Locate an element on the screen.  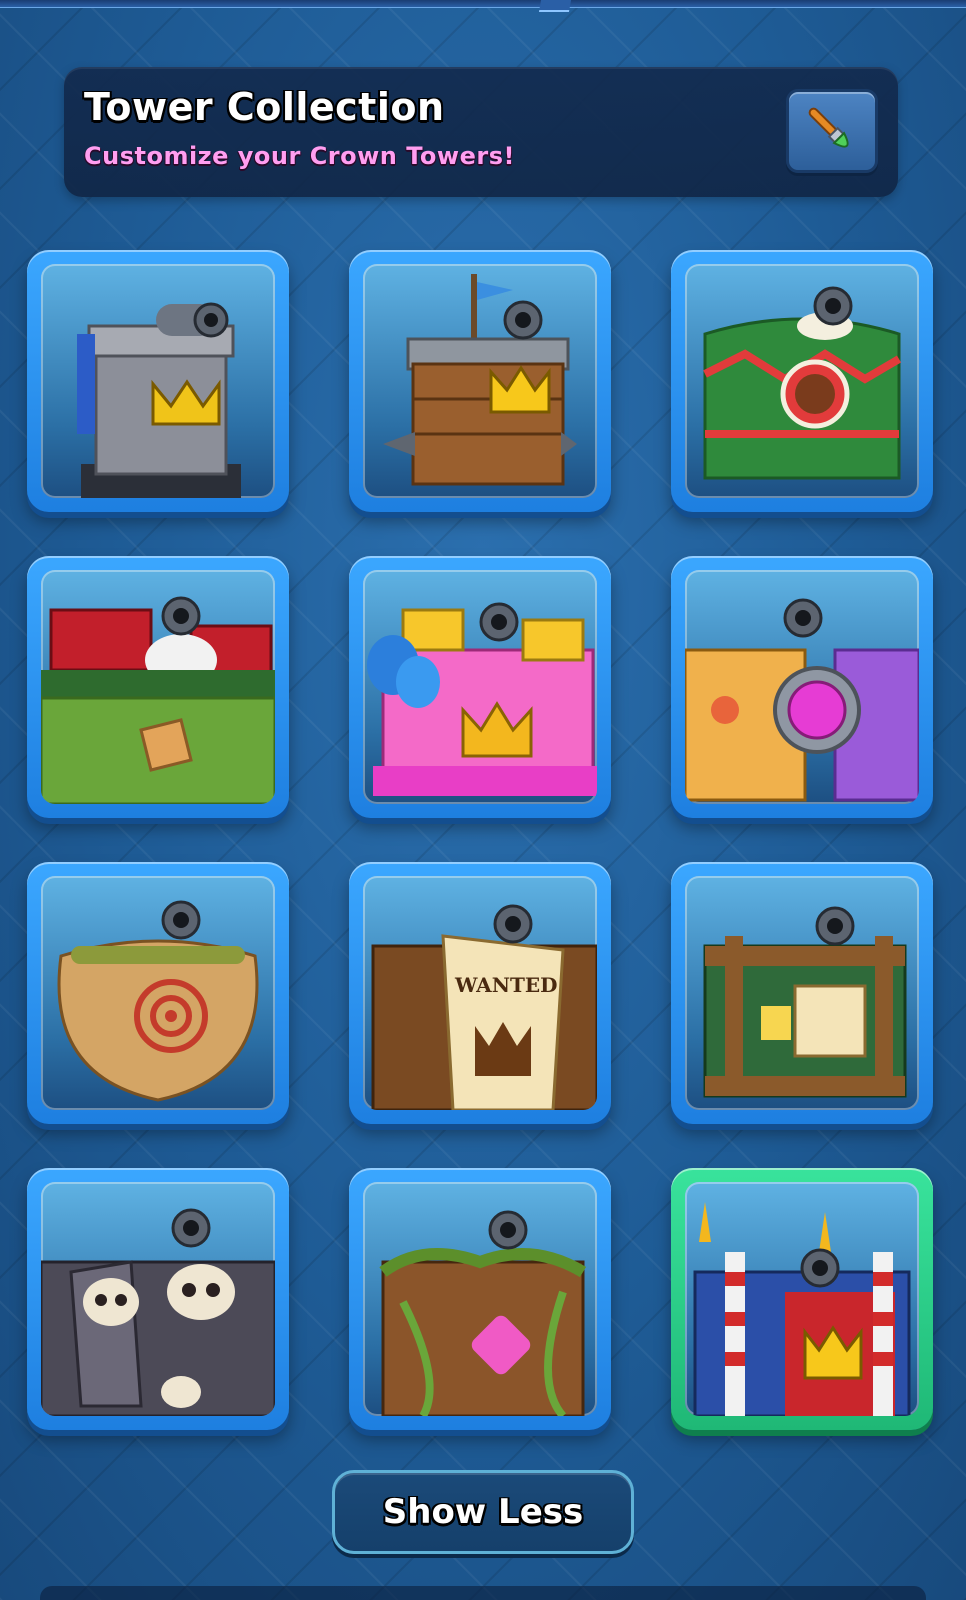
target-dummy-tower-icon is located at coordinates (158, 1001).